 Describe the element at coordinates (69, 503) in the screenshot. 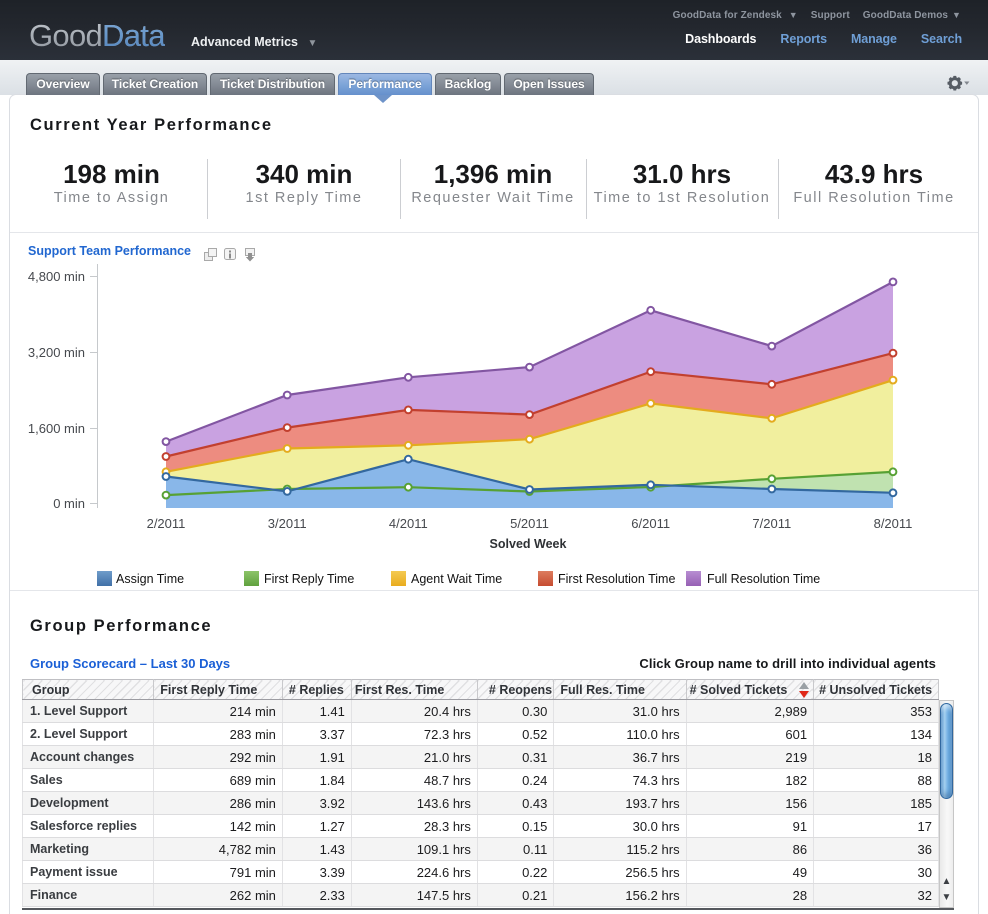

I see `svg-text: 0 min` at that location.